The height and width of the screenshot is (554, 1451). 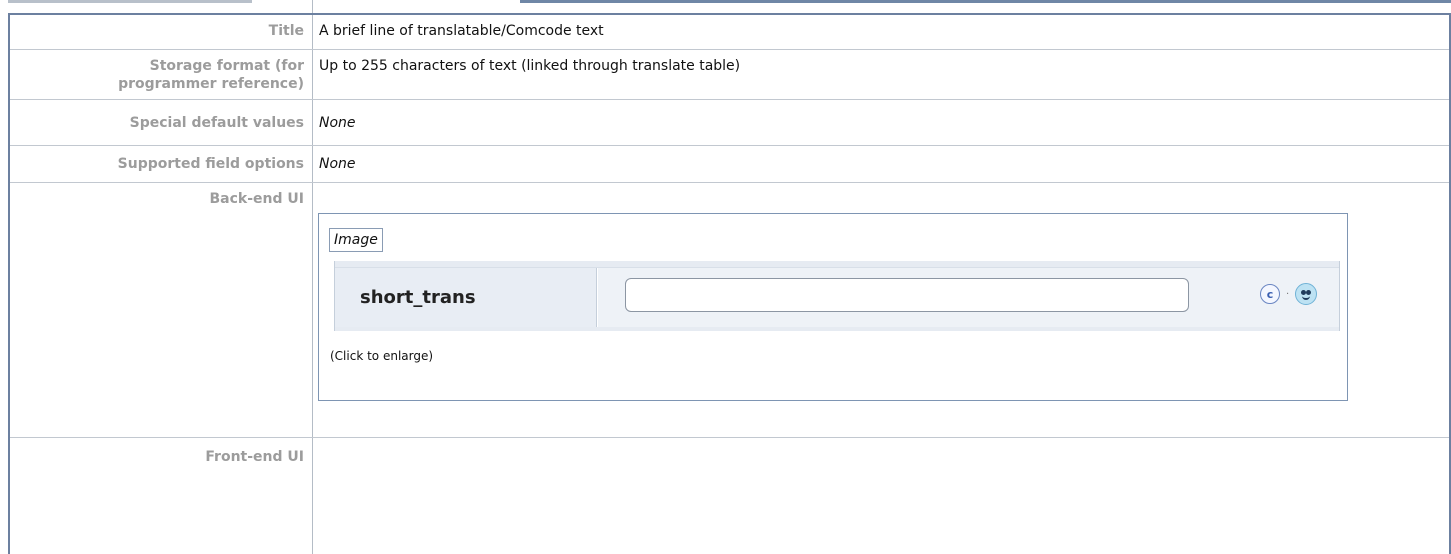 What do you see at coordinates (1306, 297) in the screenshot?
I see `emoticon-mouth` at bounding box center [1306, 297].